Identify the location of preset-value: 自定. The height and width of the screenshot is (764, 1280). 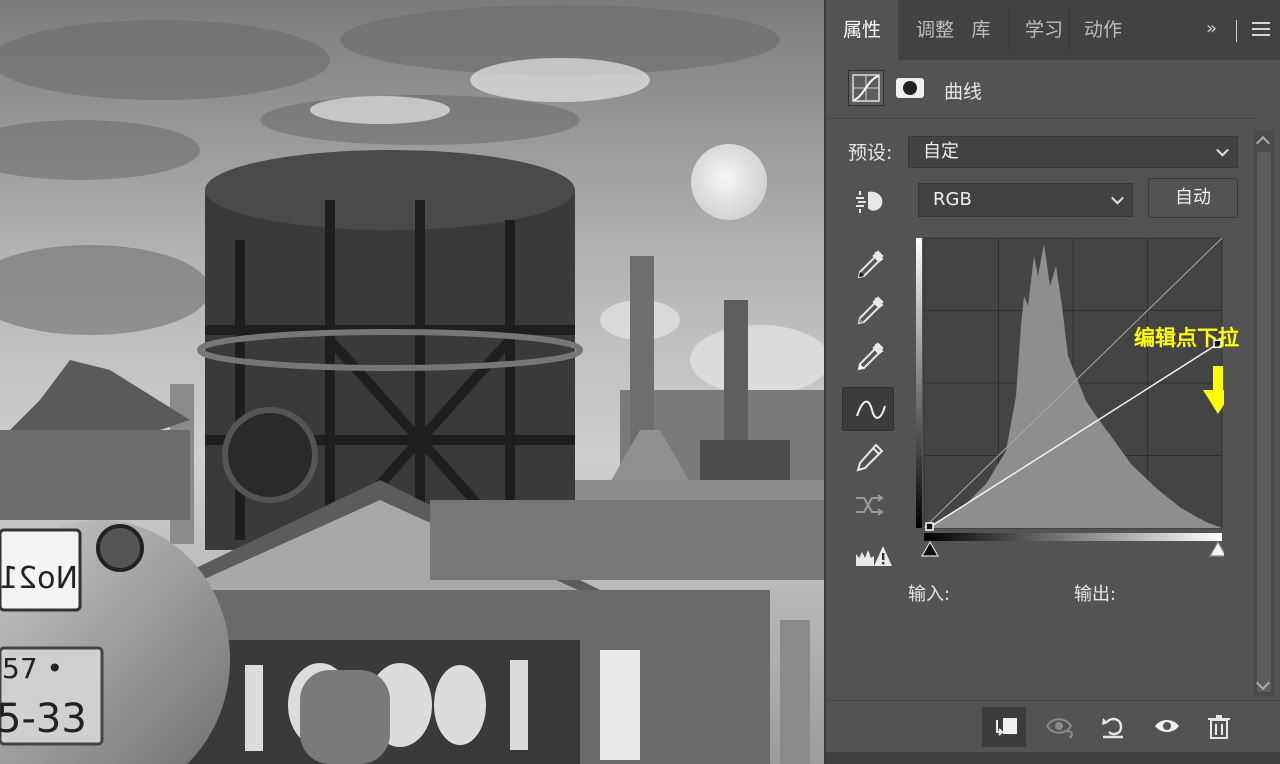
(941, 151).